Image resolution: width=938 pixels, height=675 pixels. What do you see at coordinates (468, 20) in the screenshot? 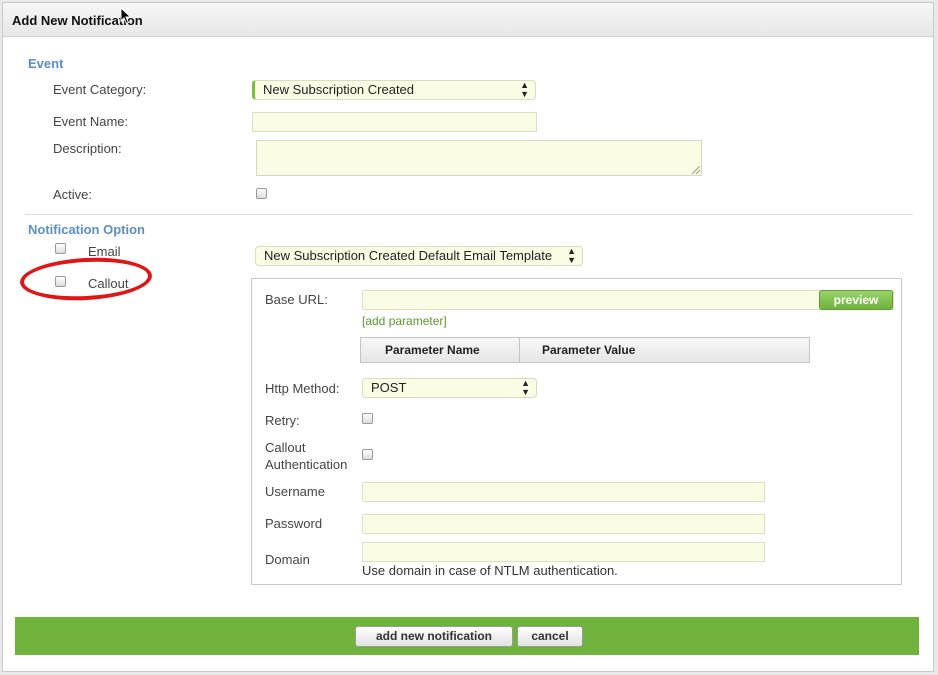
I see `dialog-titlebar: Add New Notification` at bounding box center [468, 20].